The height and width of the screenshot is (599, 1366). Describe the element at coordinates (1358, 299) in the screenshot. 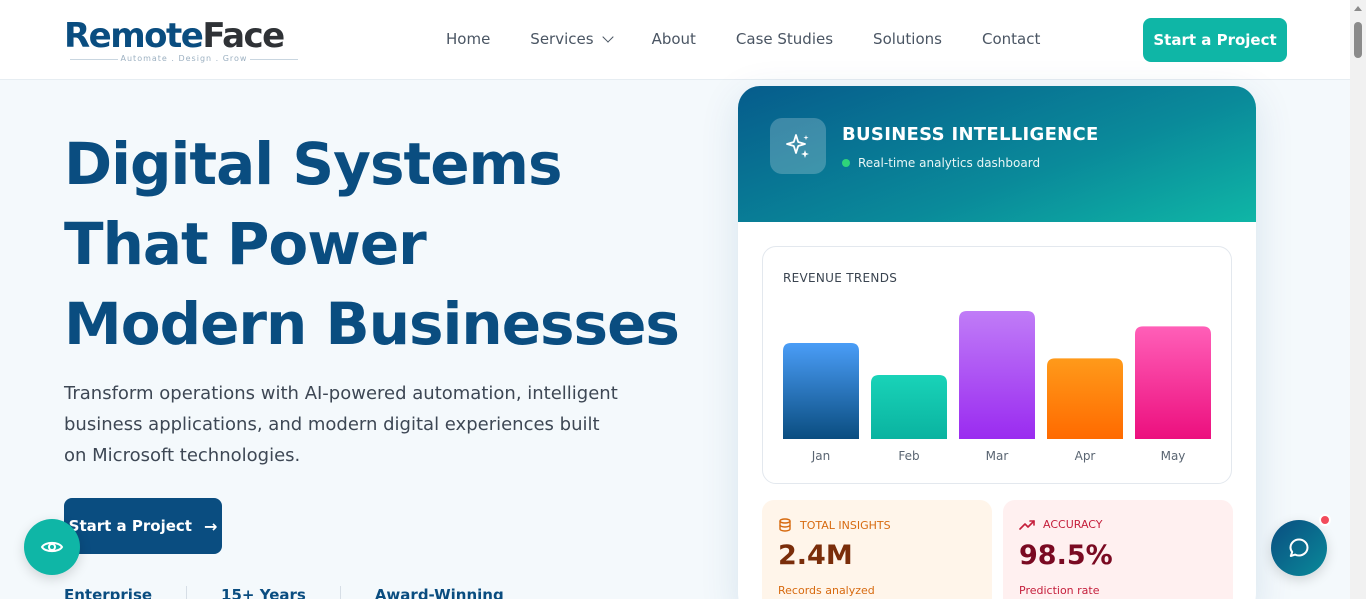

I see `page-scrollbar` at that location.